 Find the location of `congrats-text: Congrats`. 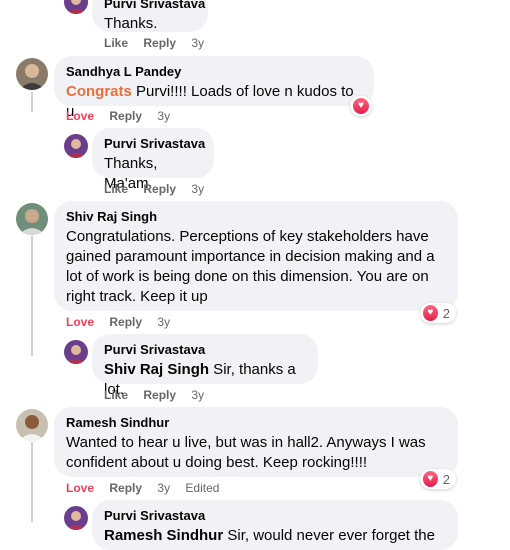

congrats-text: Congrats is located at coordinates (99, 91).